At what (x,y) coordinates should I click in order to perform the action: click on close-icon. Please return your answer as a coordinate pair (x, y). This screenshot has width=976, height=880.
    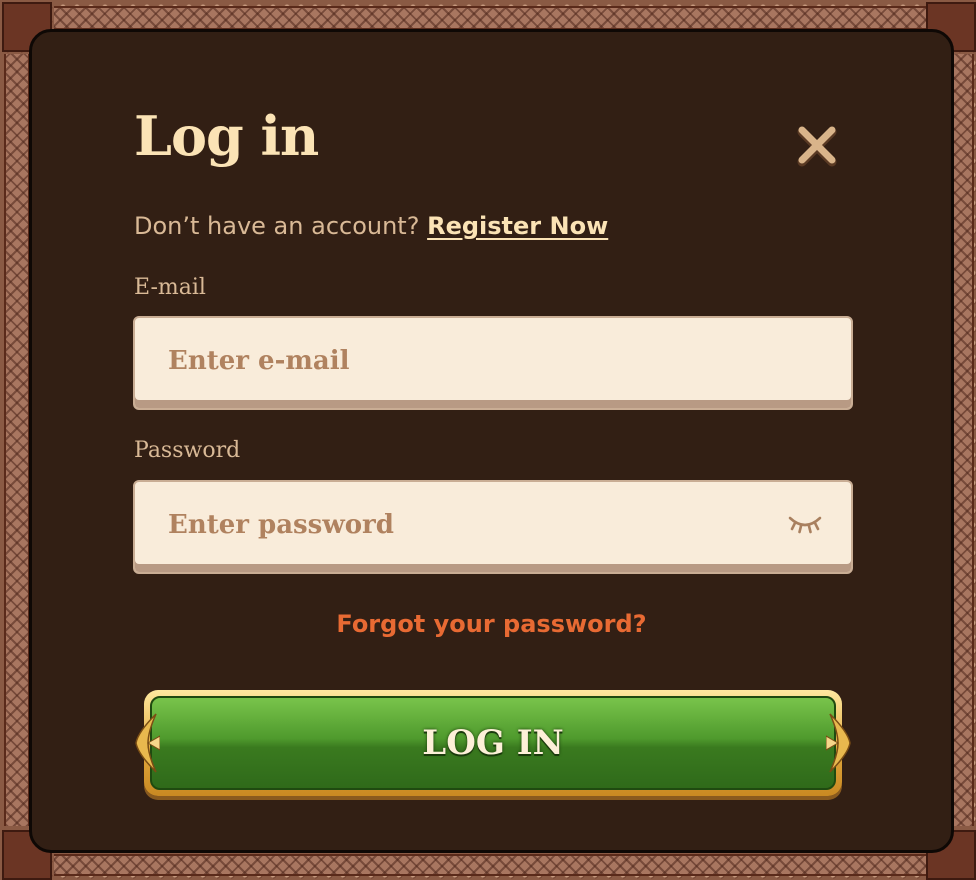
    Looking at the image, I should click on (817, 146).